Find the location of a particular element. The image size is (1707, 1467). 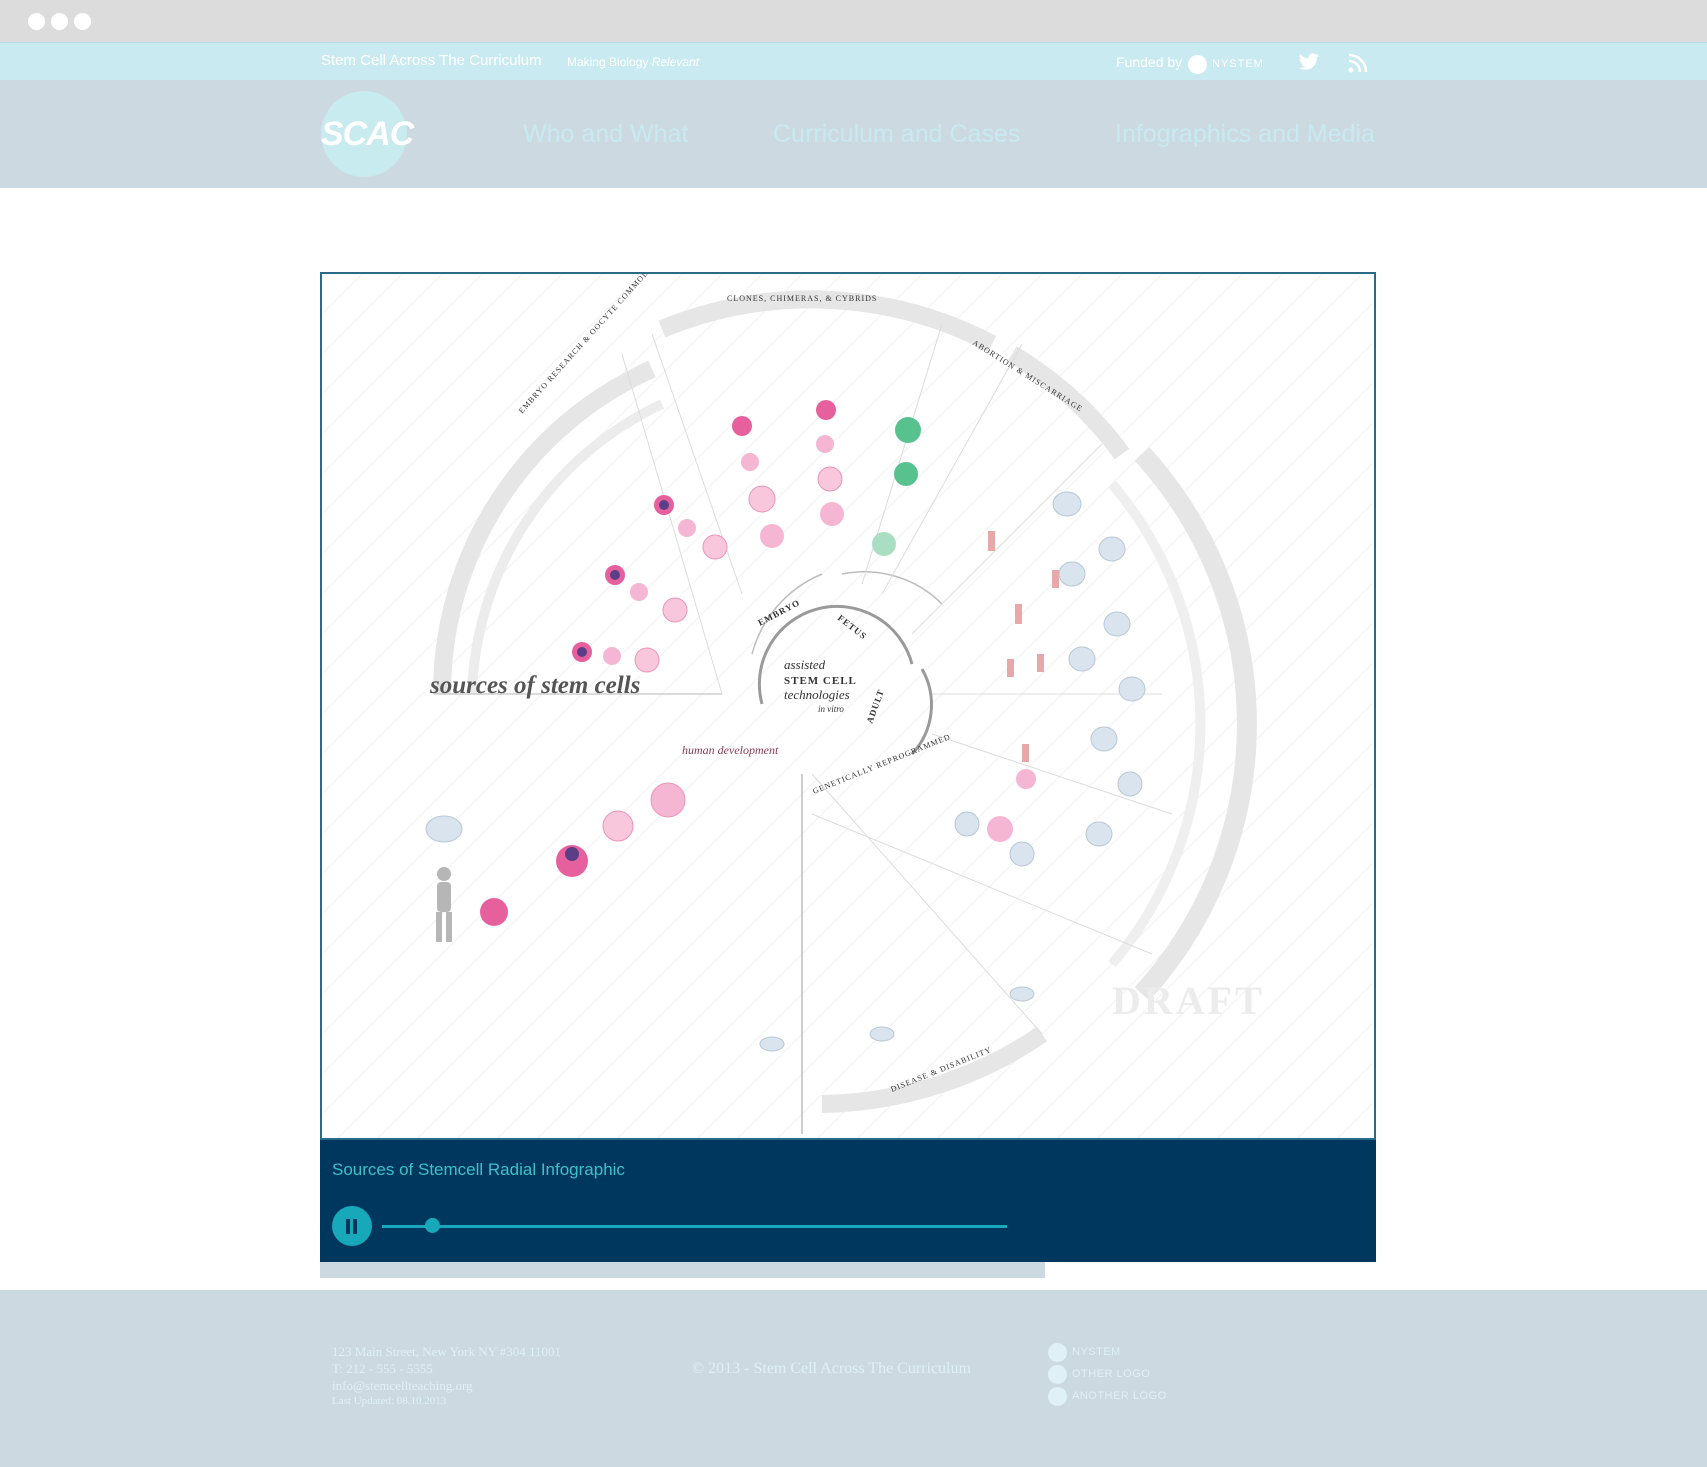

funder-name: NYSTEM is located at coordinates (1238, 64).